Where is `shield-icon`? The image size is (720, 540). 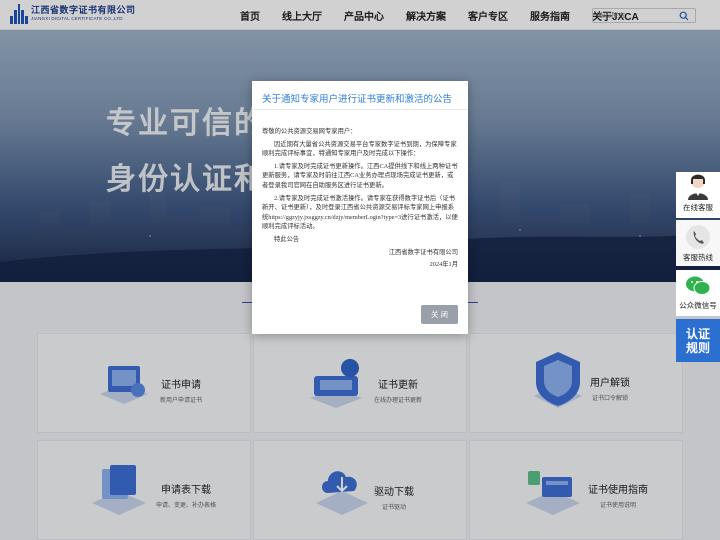 shield-icon is located at coordinates (558, 380).